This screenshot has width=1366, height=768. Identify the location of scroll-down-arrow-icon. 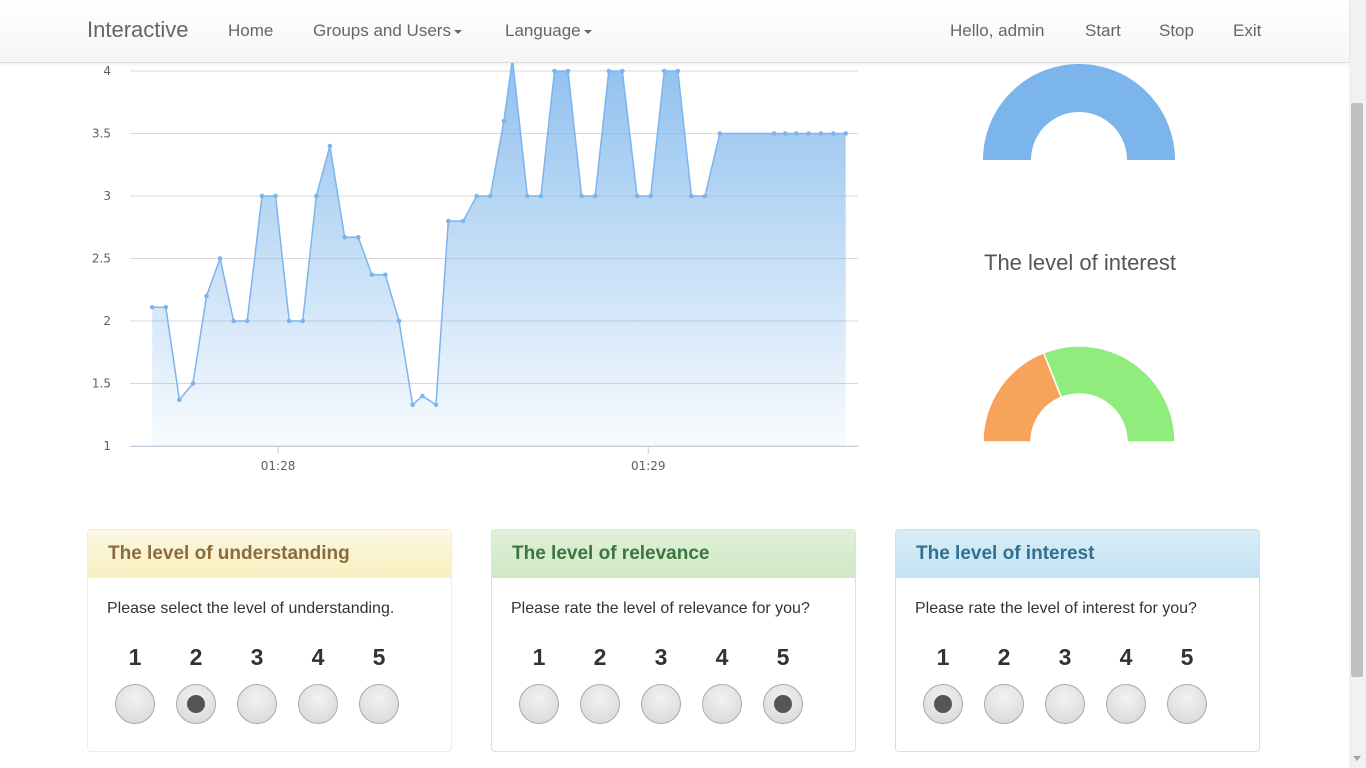
(1357, 758).